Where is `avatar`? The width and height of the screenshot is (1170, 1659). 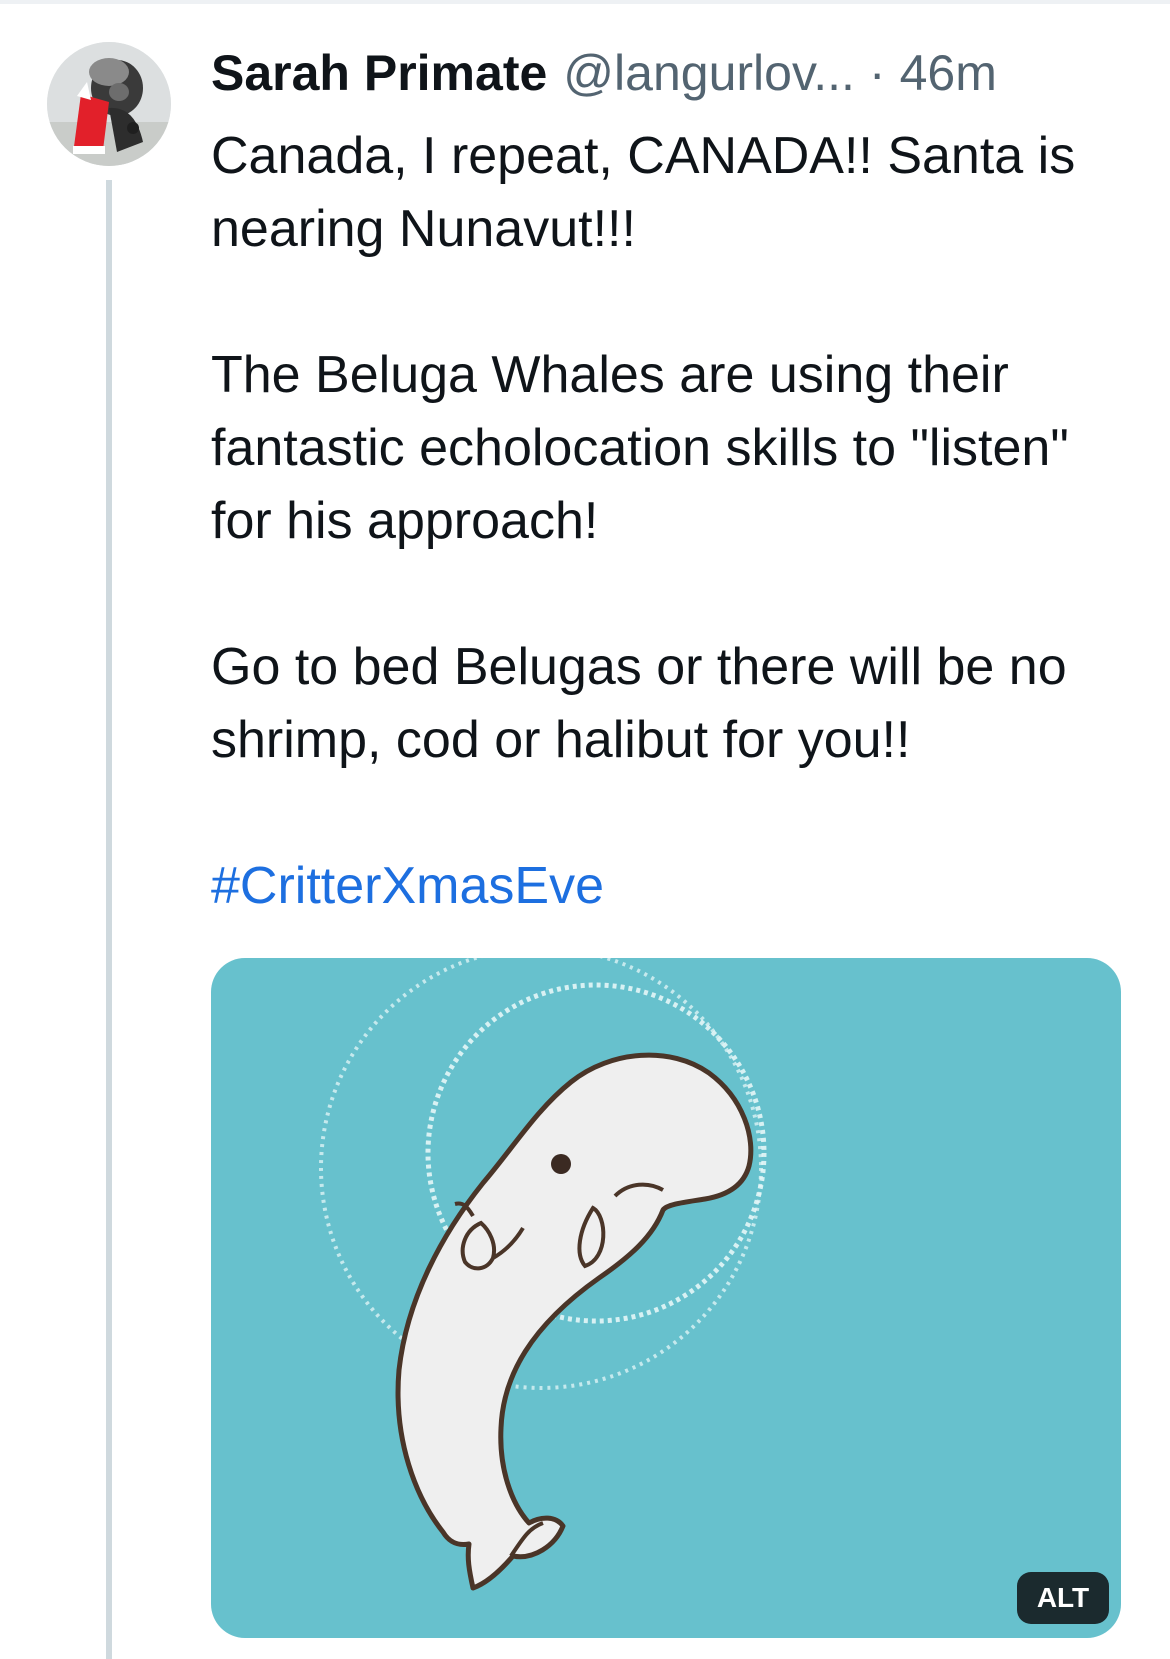 avatar is located at coordinates (109, 104).